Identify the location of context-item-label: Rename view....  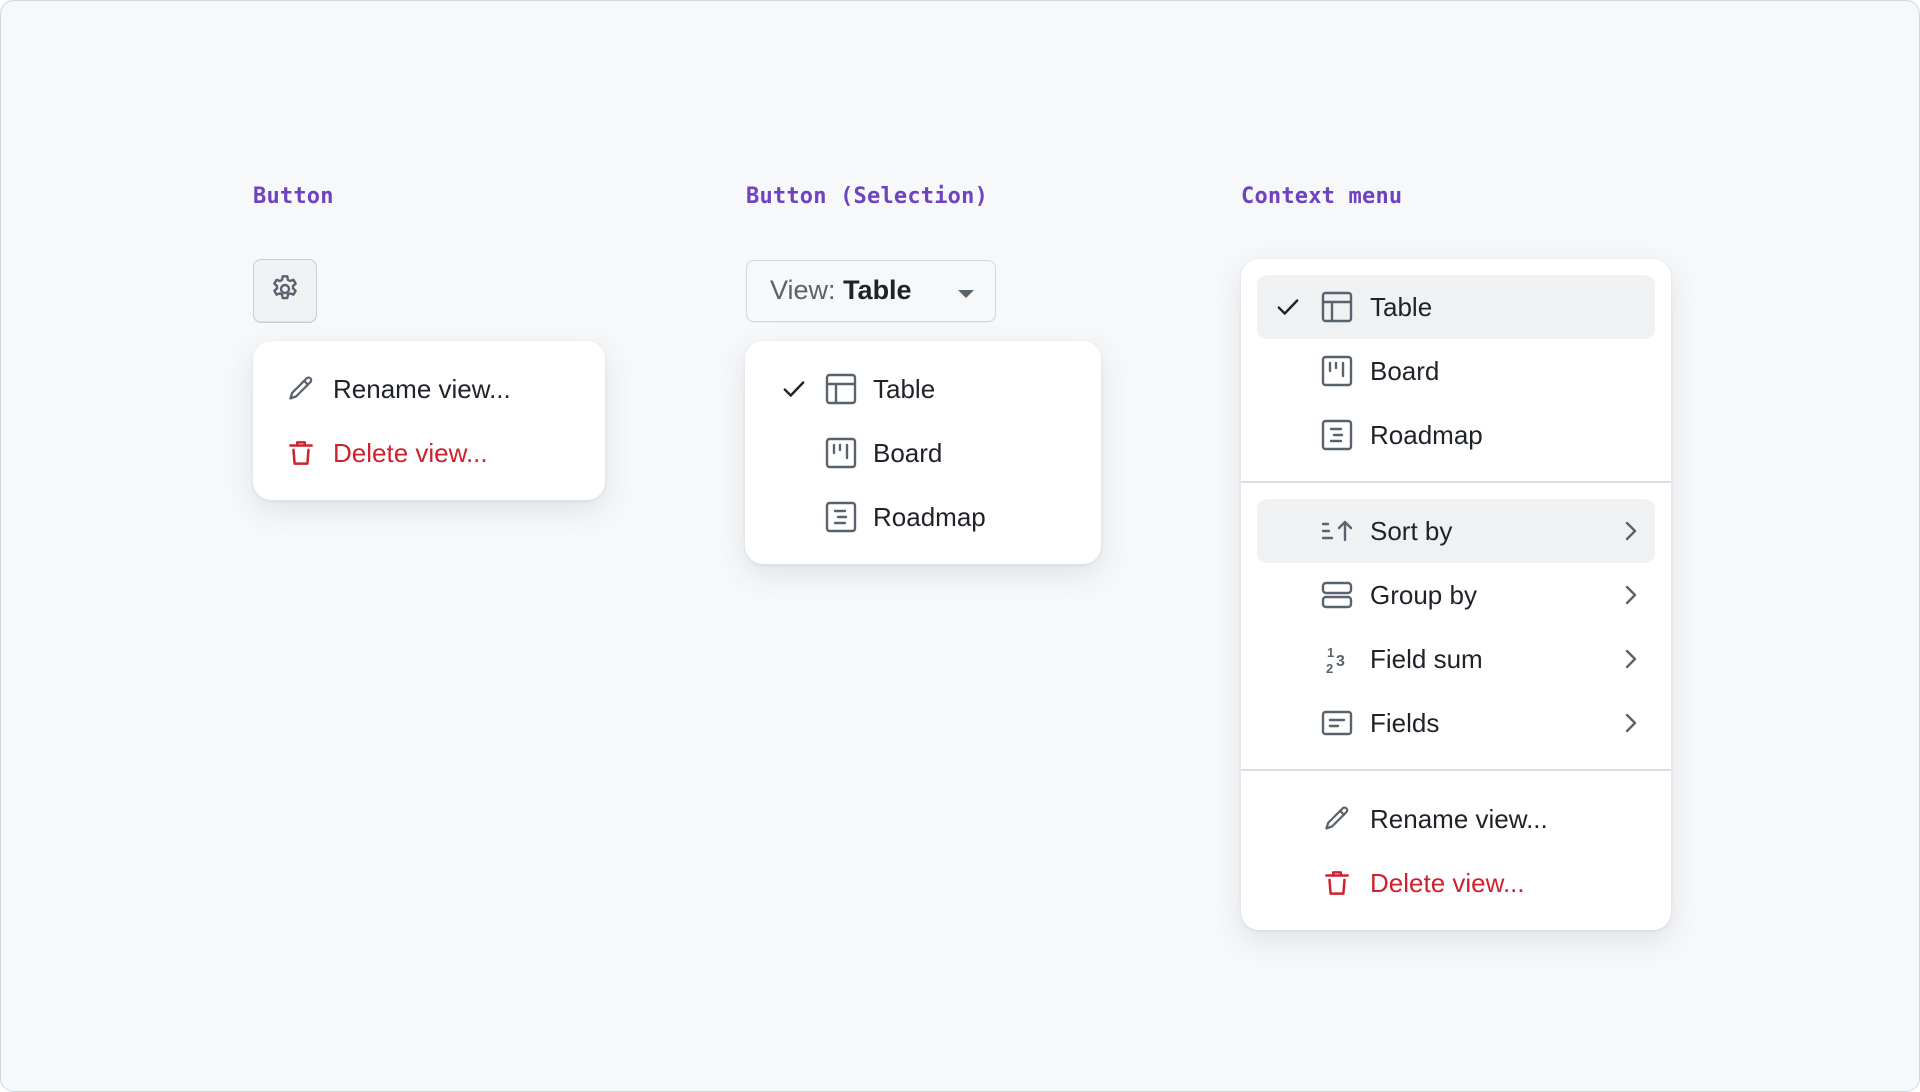
(1459, 818).